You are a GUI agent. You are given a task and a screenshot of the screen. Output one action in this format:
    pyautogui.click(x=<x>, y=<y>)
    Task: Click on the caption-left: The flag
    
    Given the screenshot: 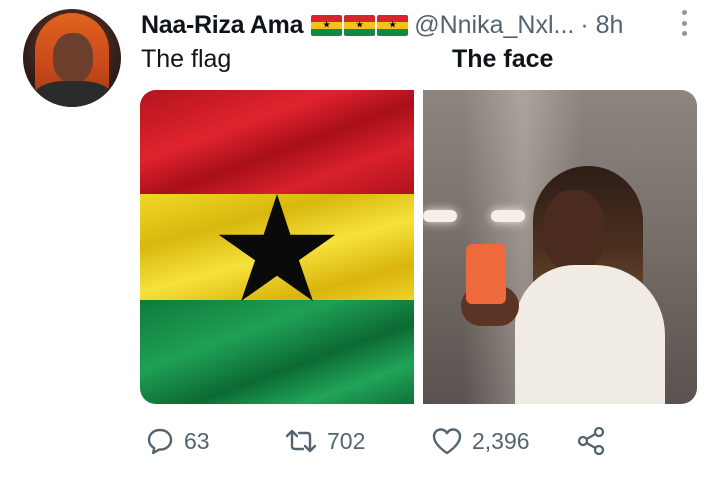 What is the action you would take?
    pyautogui.click(x=186, y=59)
    